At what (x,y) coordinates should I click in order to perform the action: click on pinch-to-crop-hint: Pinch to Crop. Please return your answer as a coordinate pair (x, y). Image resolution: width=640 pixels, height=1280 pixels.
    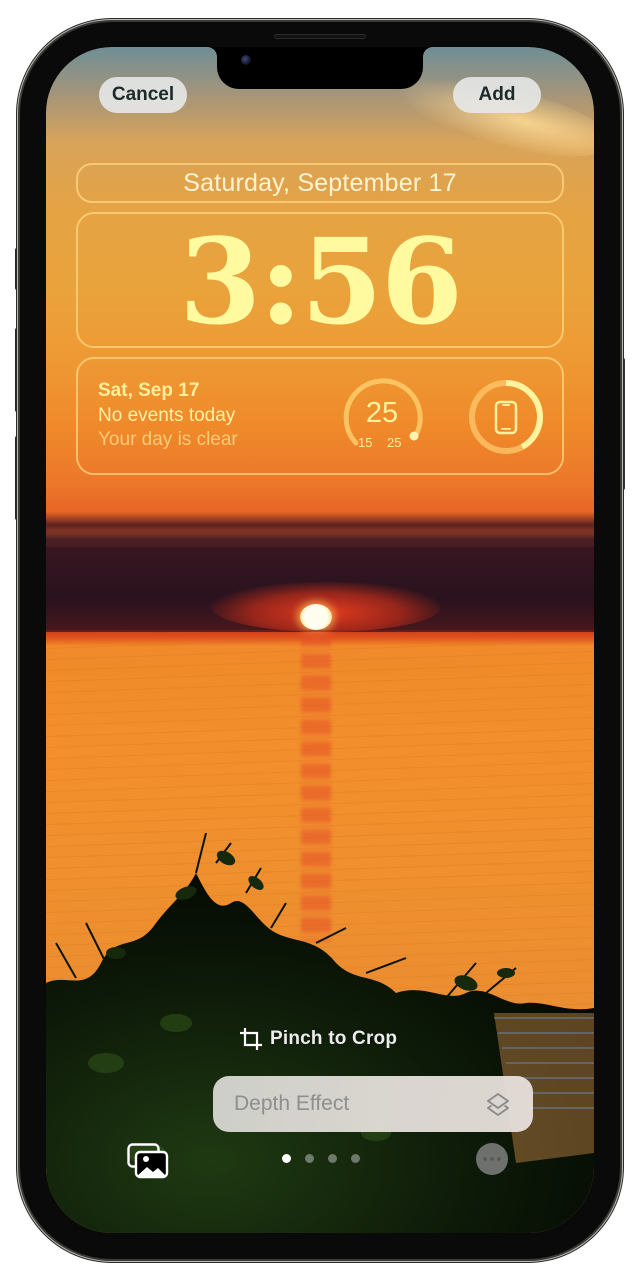
    Looking at the image, I should click on (318, 1039).